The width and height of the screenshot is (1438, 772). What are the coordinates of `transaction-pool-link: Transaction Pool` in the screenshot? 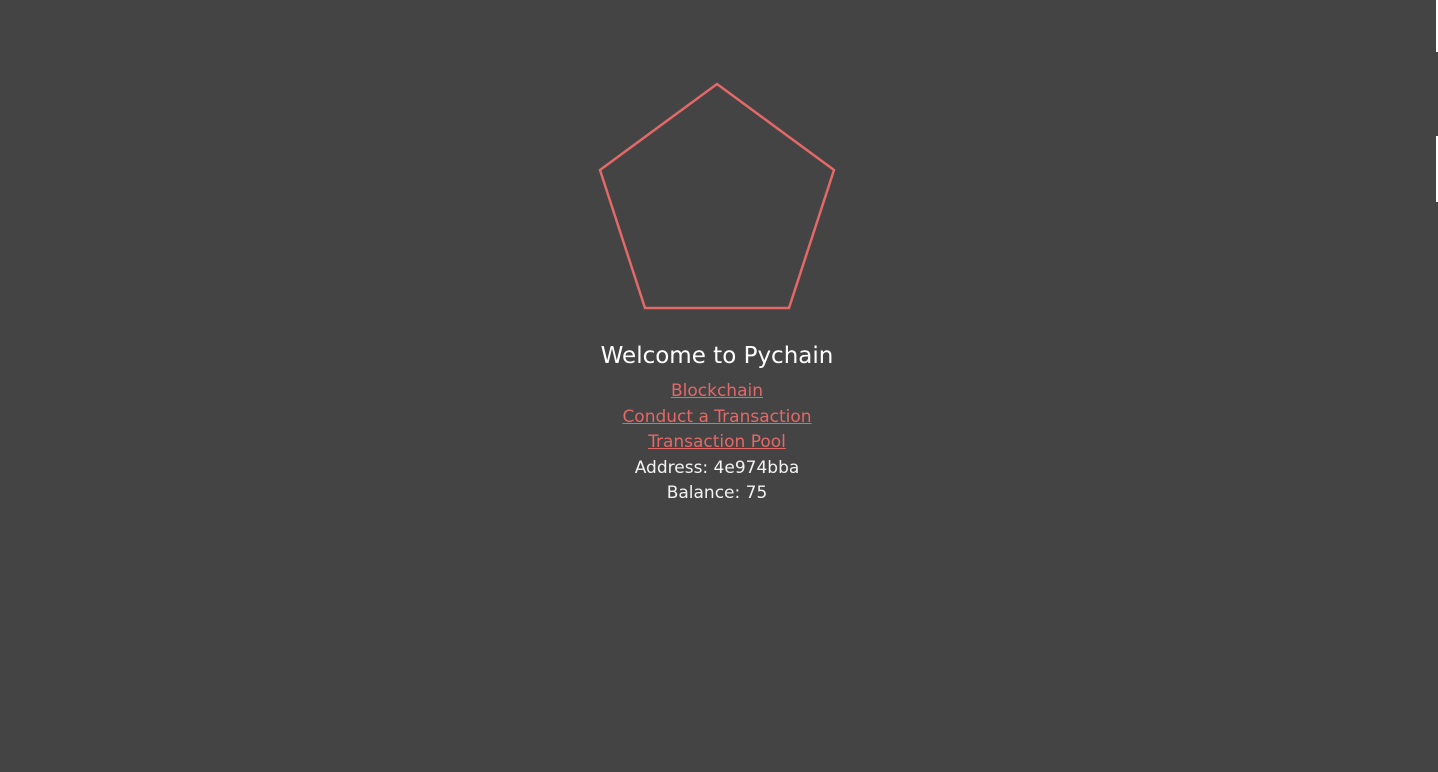 It's located at (717, 443).